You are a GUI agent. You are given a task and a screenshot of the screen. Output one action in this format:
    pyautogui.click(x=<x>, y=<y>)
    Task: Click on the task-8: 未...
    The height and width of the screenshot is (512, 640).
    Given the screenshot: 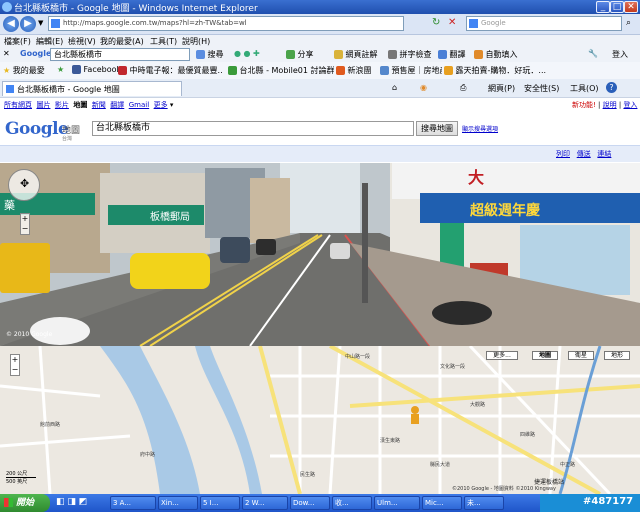 What is the action you would take?
    pyautogui.click(x=484, y=503)
    